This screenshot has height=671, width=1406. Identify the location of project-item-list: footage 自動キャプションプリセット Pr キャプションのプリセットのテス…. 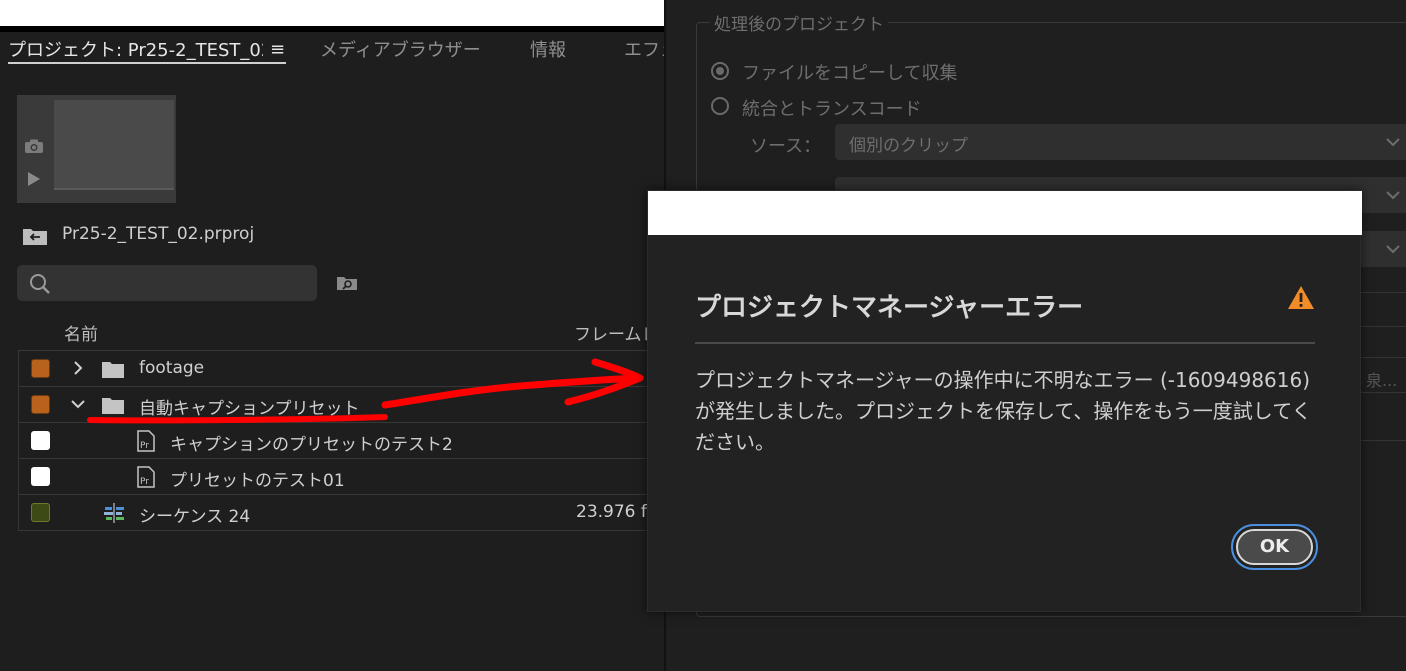
(341, 440).